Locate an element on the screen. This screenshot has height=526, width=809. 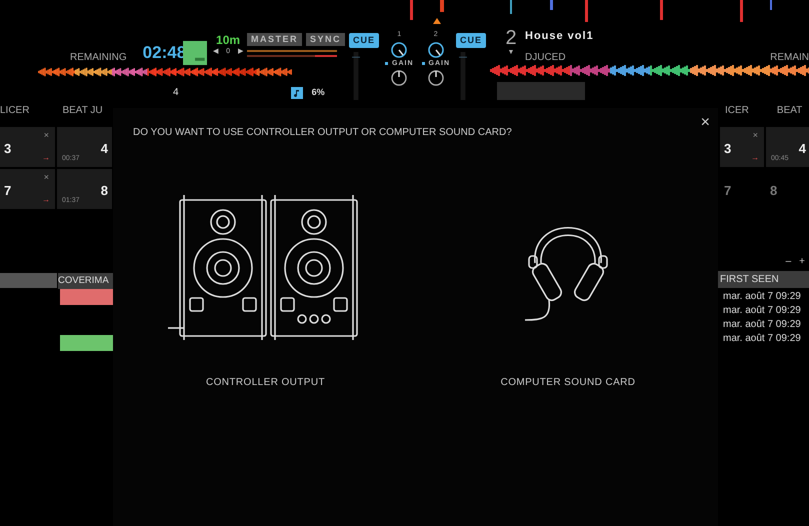
output-option: COMPUTER SOUND CARD is located at coordinates (568, 290).